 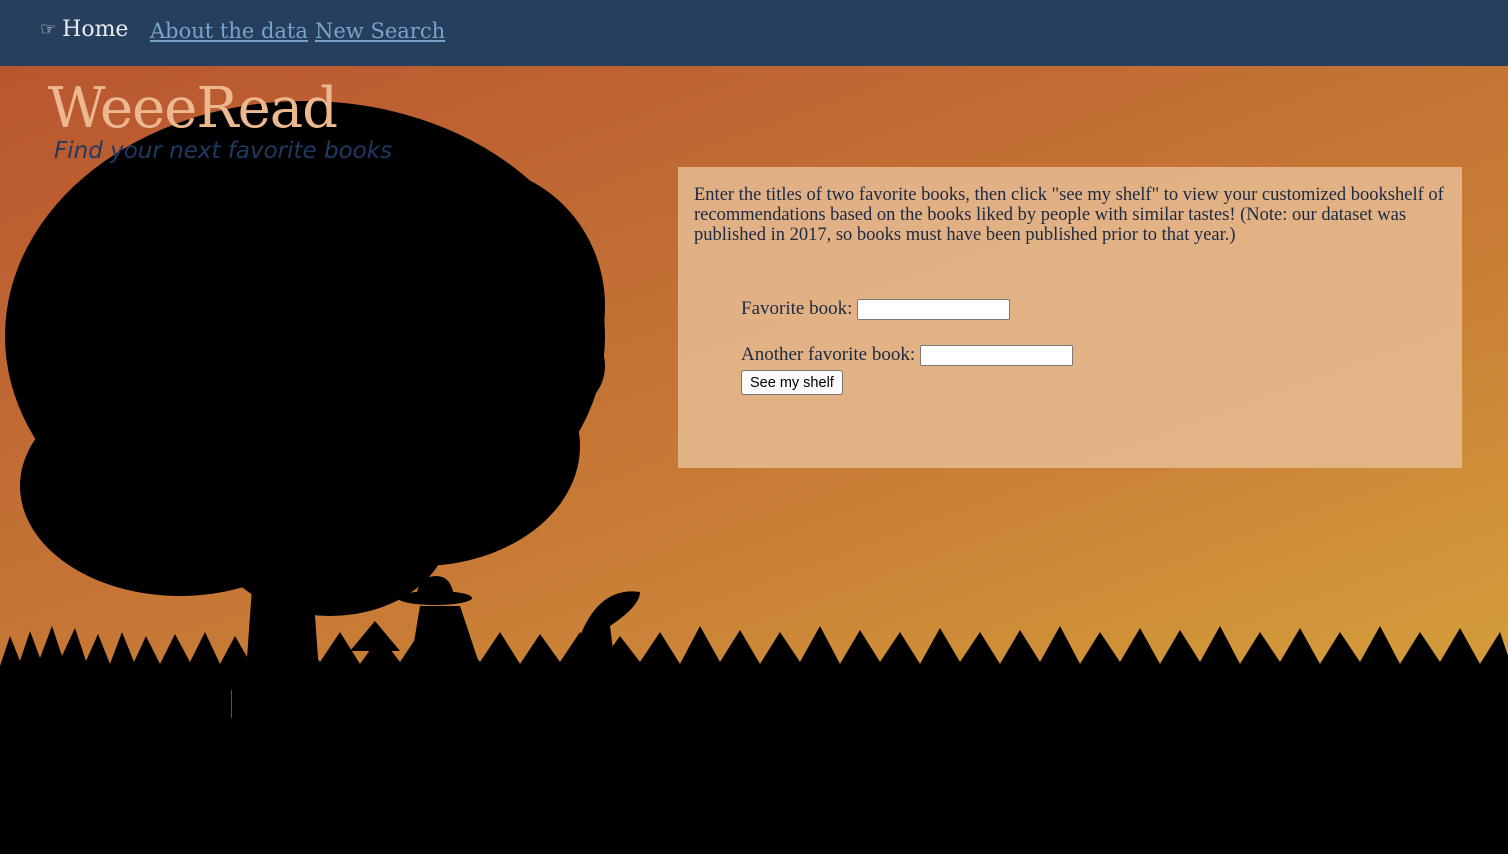 What do you see at coordinates (380, 31) in the screenshot?
I see `nav-new-search-link: New Search` at bounding box center [380, 31].